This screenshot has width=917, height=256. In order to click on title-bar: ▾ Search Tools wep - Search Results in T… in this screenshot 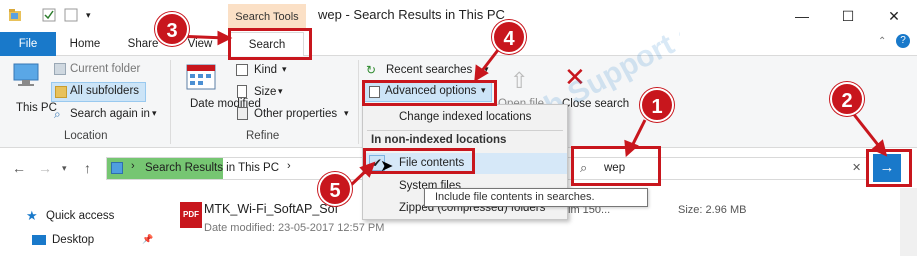, I will do `click(458, 16)`.